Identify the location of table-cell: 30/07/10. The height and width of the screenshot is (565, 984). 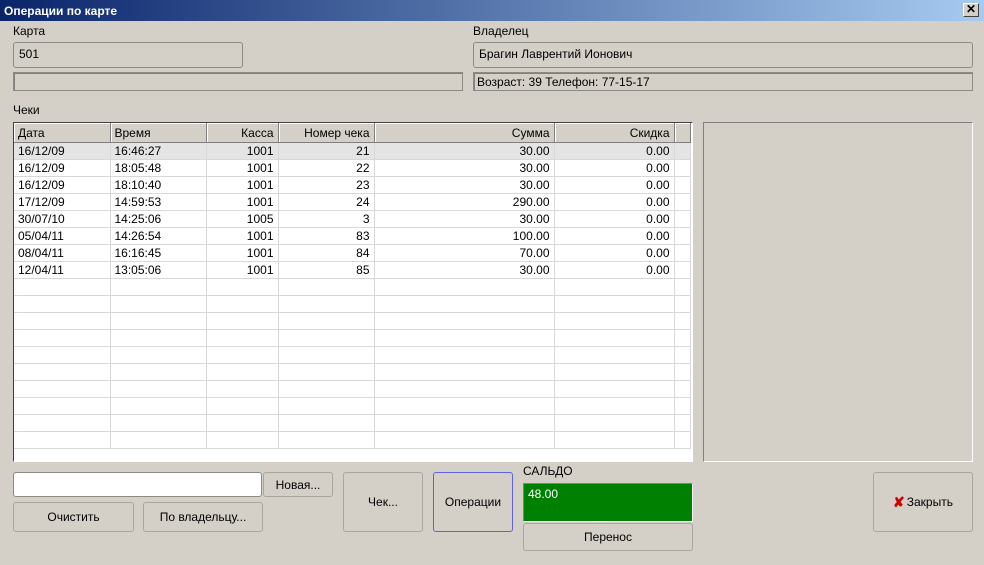
(62, 219).